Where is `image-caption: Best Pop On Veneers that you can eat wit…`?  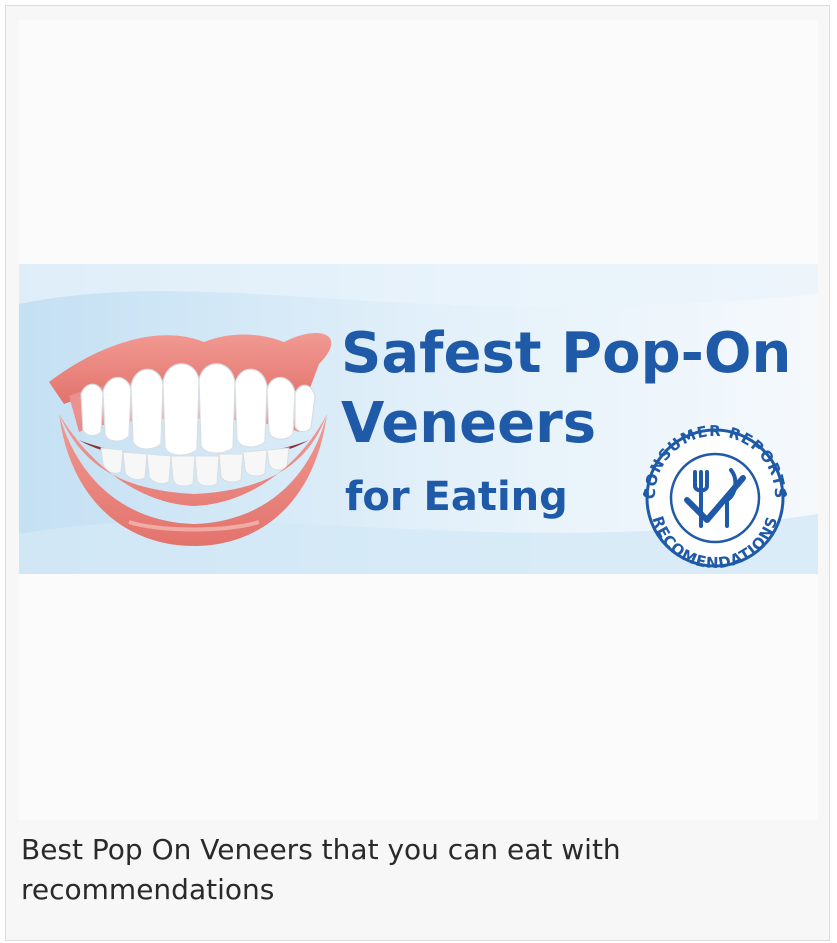 image-caption: Best Pop On Veneers that you can eat wit… is located at coordinates (321, 869).